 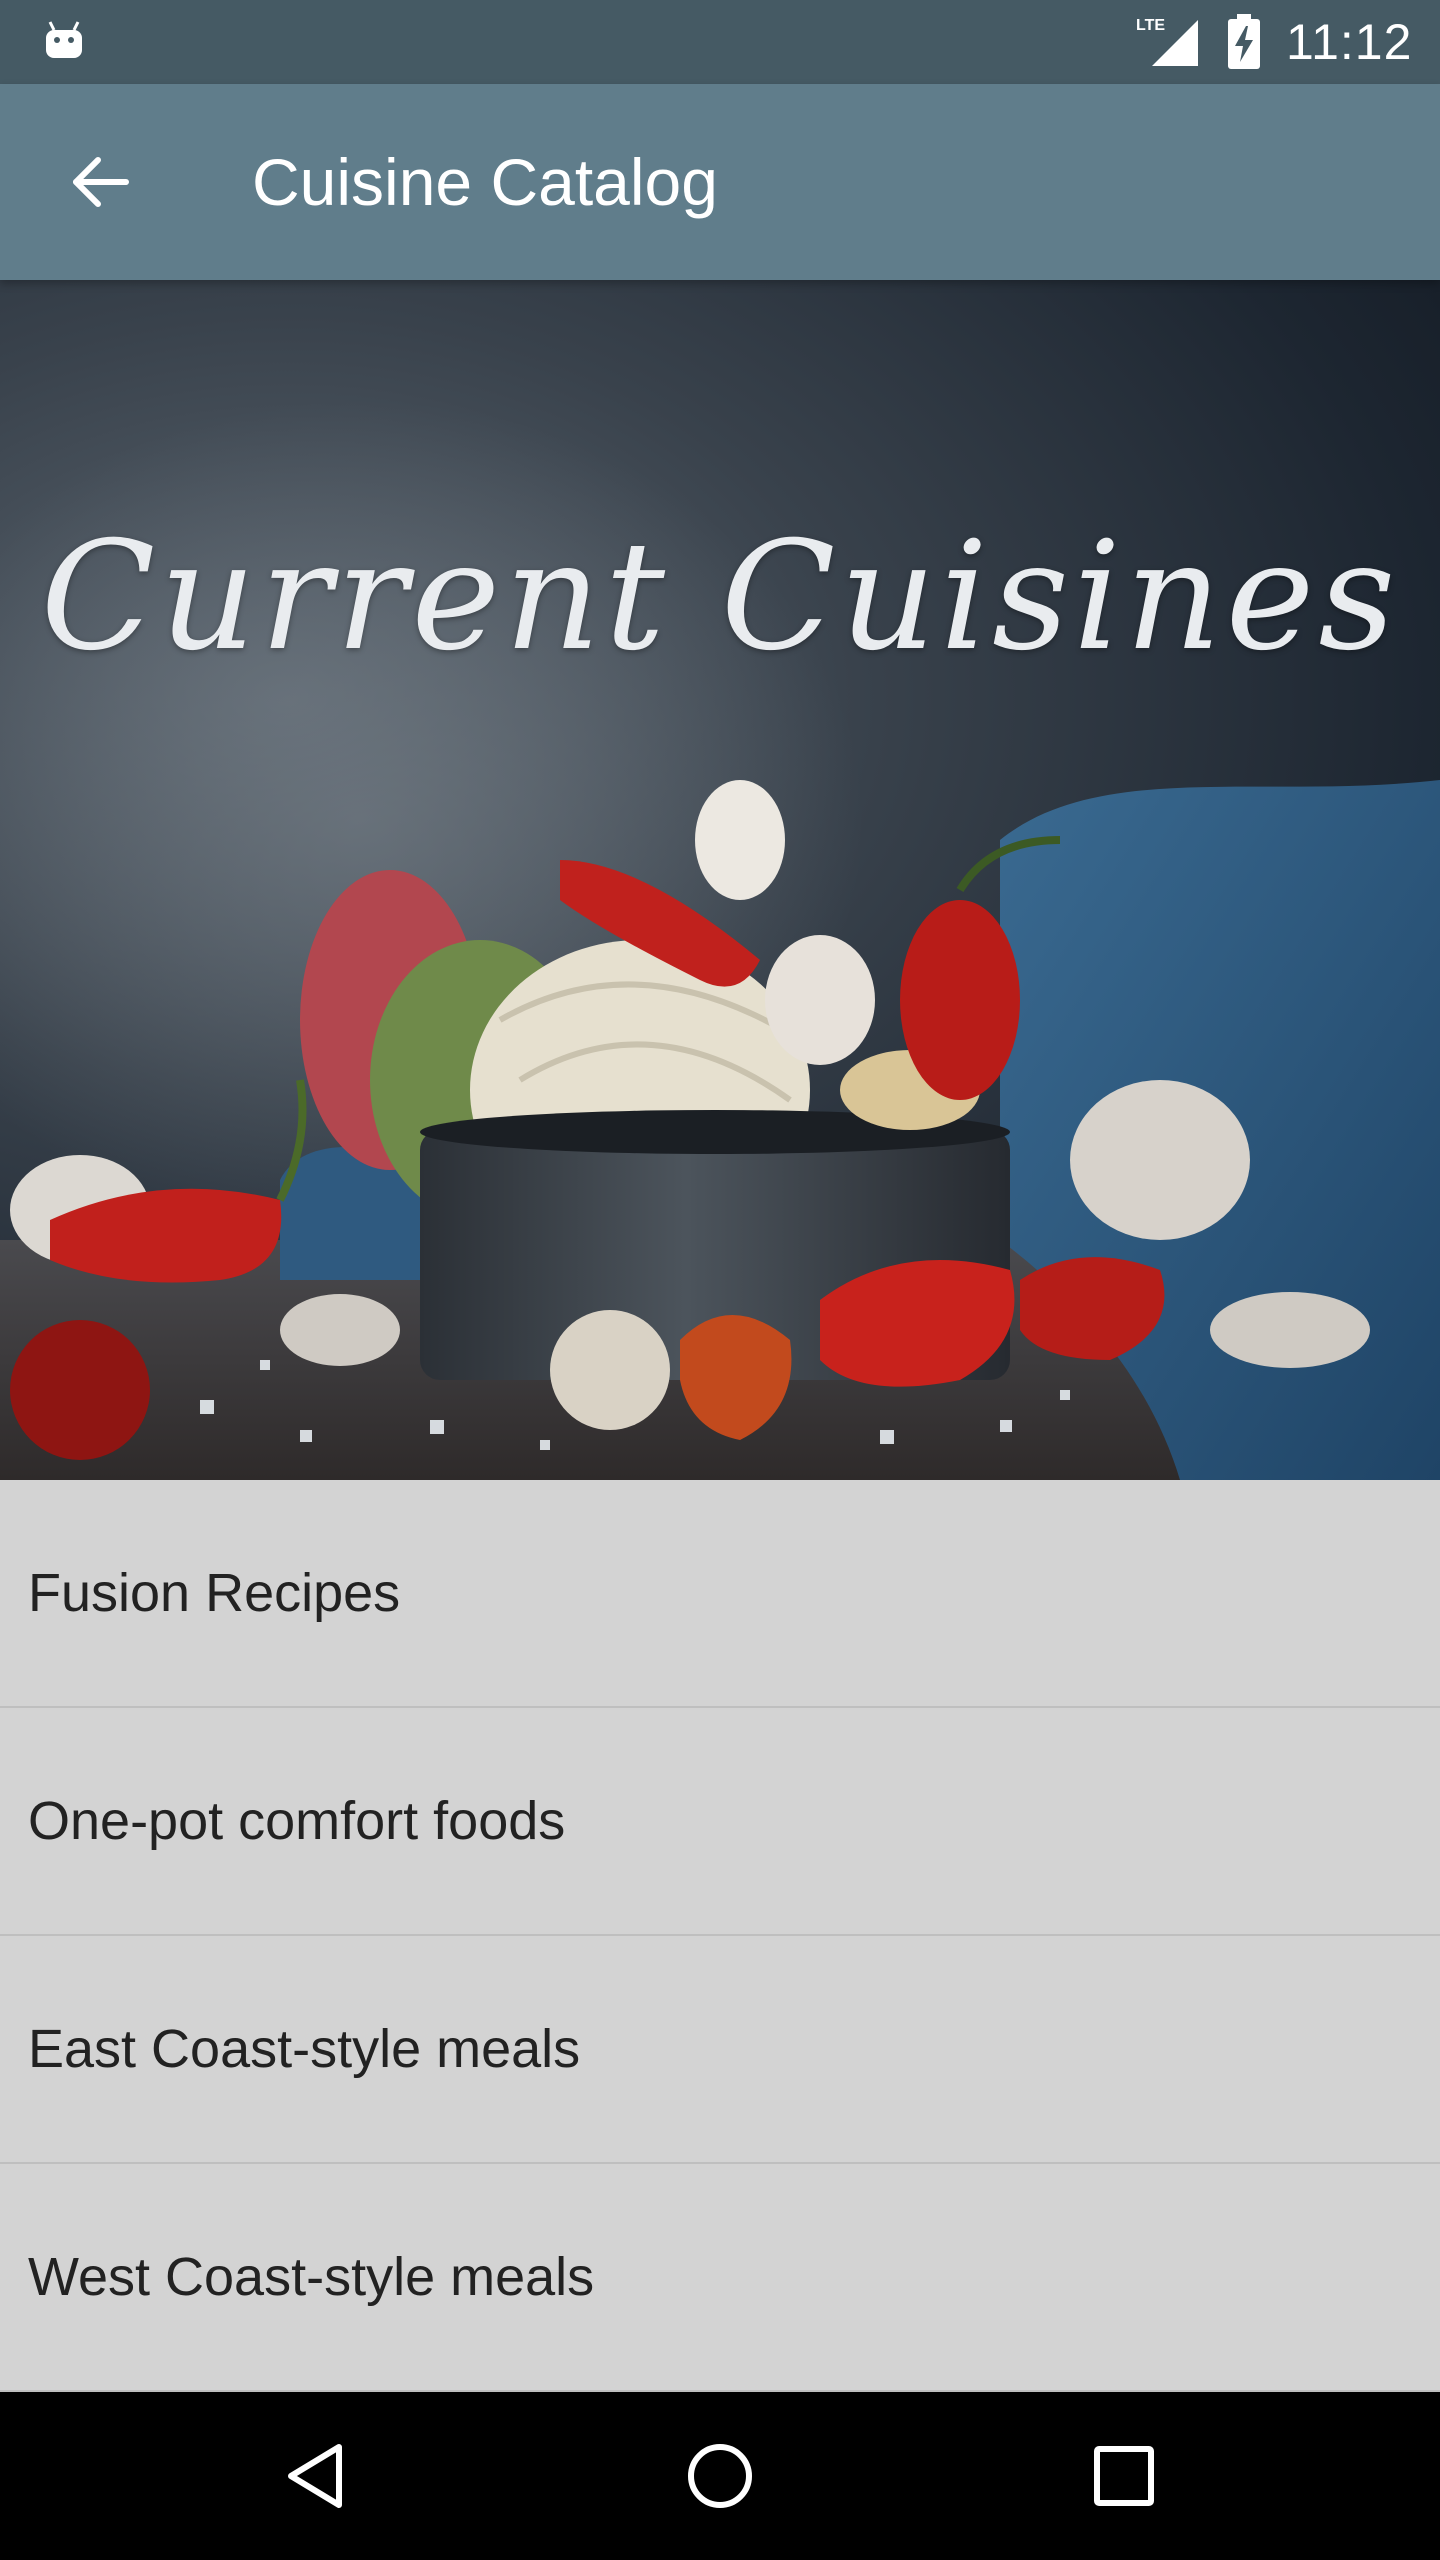 I want to click on navigation-bar, so click(x=720, y=2476).